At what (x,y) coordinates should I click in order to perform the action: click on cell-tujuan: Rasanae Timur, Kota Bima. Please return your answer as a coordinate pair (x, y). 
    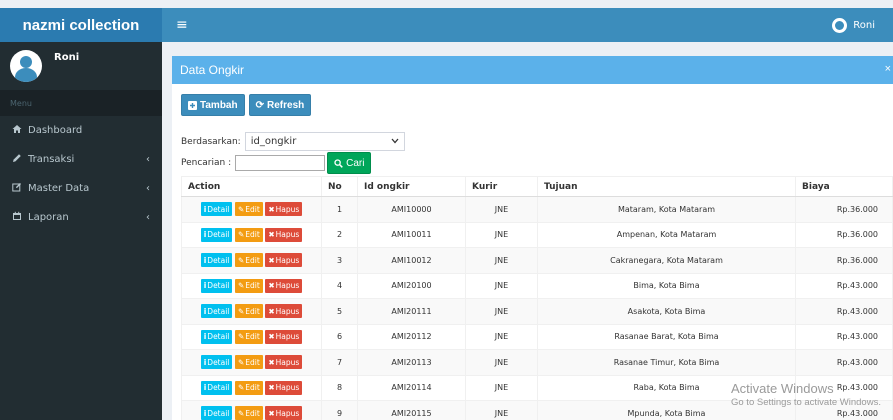
    Looking at the image, I should click on (666, 362).